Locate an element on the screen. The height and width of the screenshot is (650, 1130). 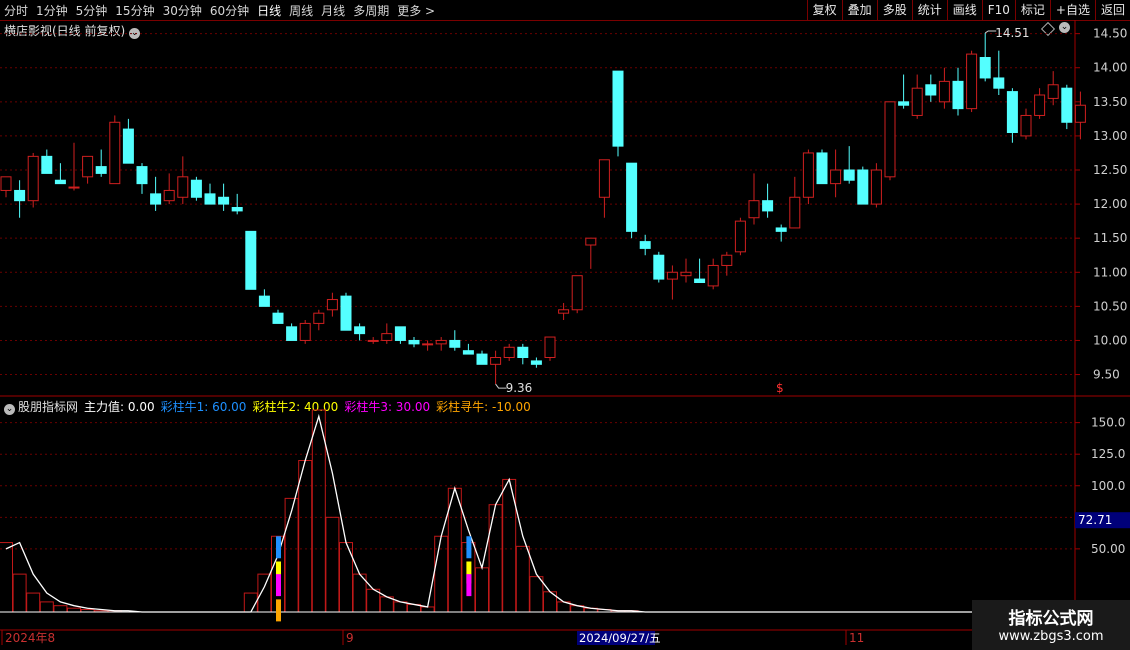
date-label: 2024年8 is located at coordinates (30, 638).